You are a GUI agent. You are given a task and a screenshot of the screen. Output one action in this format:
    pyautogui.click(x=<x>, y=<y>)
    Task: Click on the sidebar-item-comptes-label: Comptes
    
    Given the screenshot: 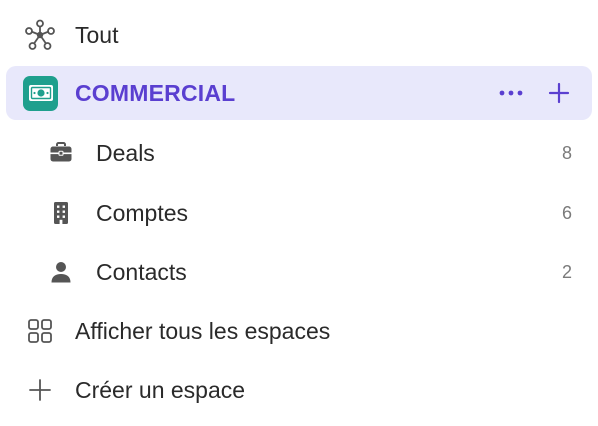 What is the action you would take?
    pyautogui.click(x=142, y=212)
    